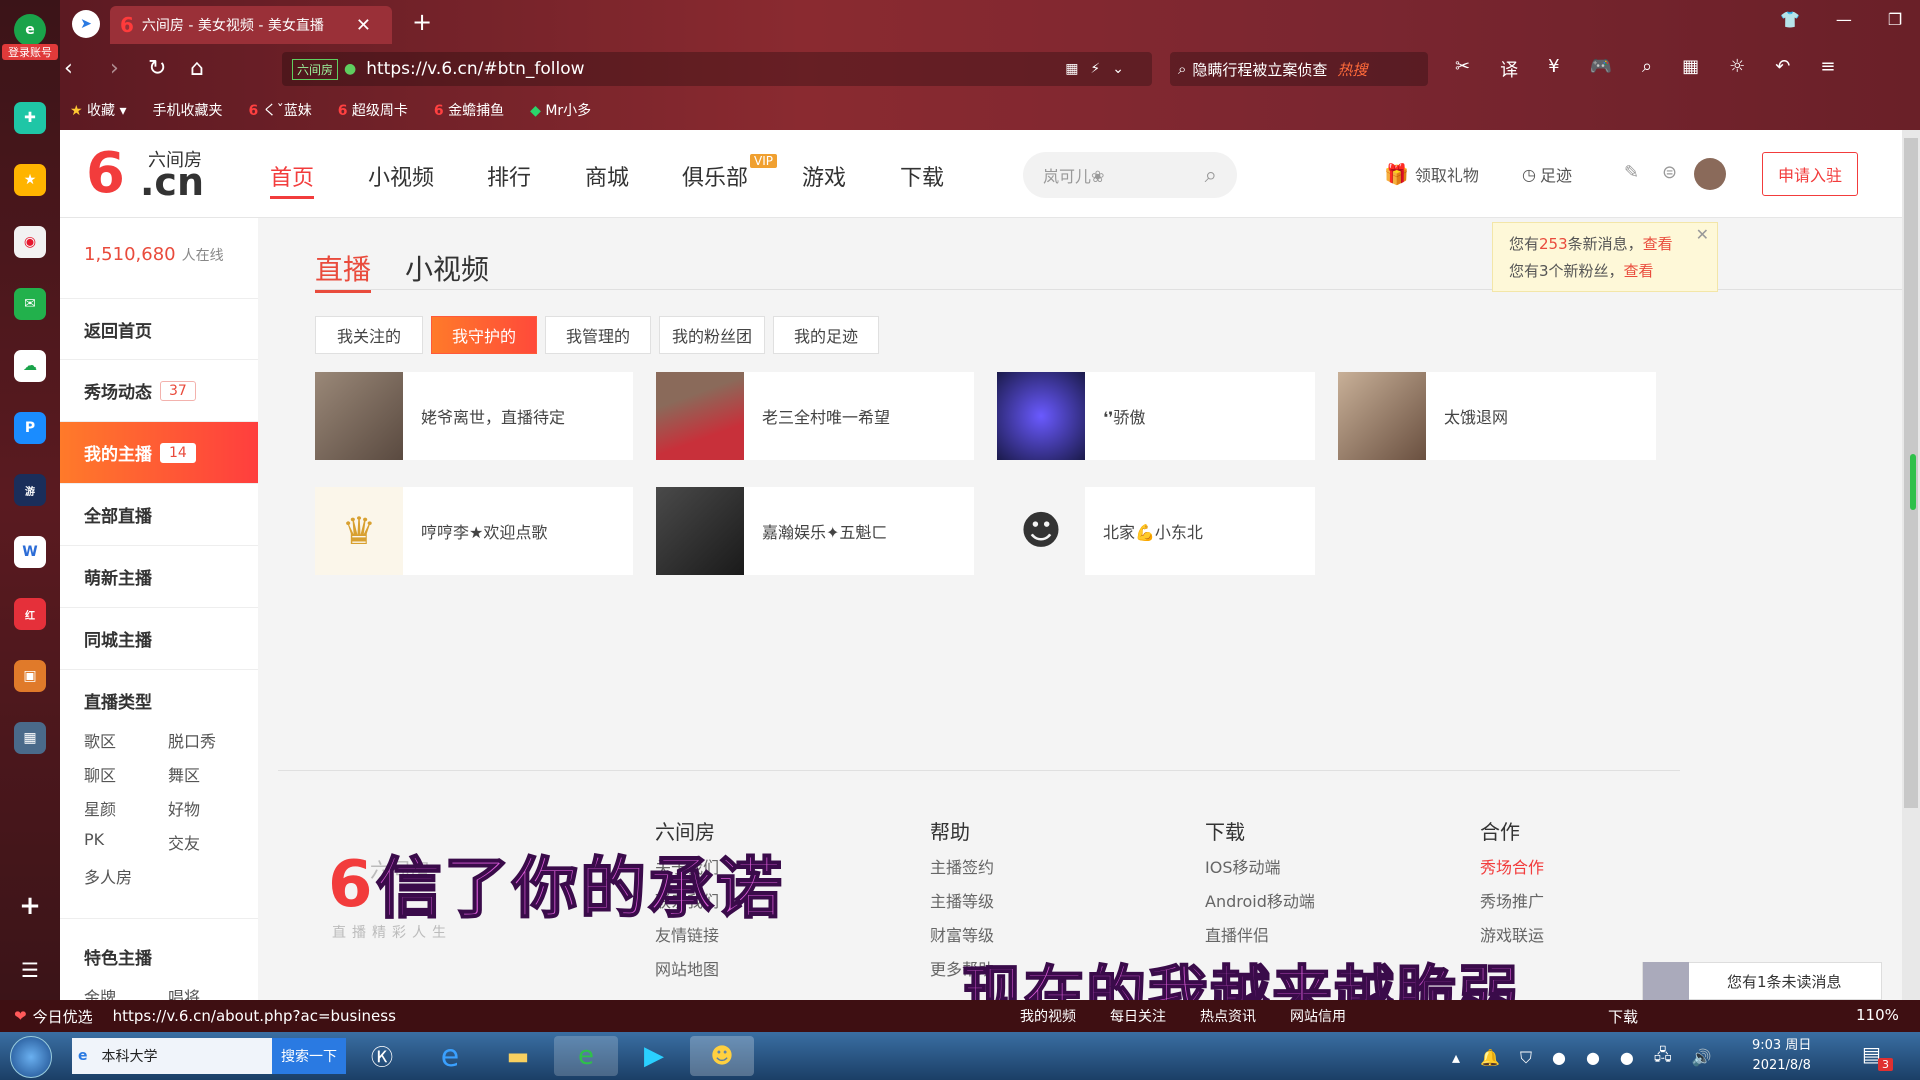 This screenshot has width=1920, height=1080. What do you see at coordinates (63, 1016) in the screenshot?
I see `status-today: 今日优选` at bounding box center [63, 1016].